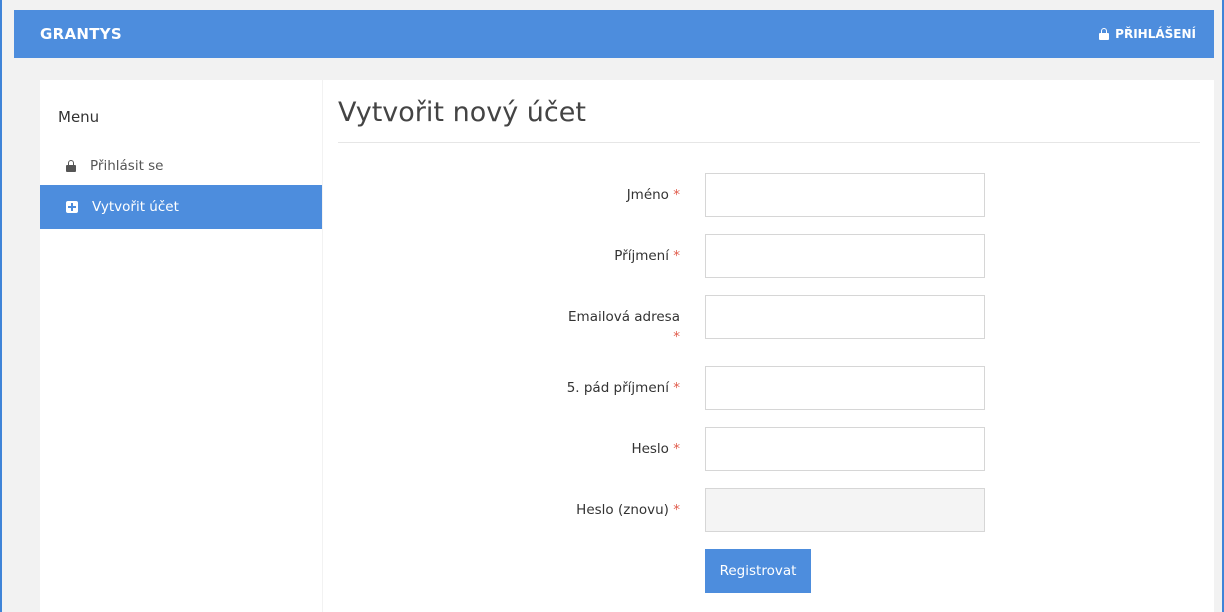 The height and width of the screenshot is (612, 1224). What do you see at coordinates (72, 207) in the screenshot?
I see `plus-square-icon` at bounding box center [72, 207].